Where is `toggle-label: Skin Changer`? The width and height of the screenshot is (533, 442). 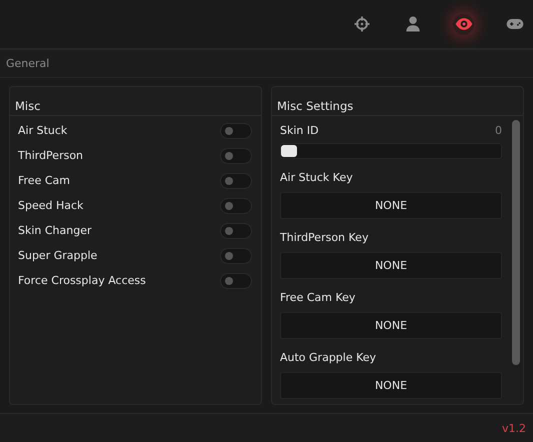 toggle-label: Skin Changer is located at coordinates (55, 230).